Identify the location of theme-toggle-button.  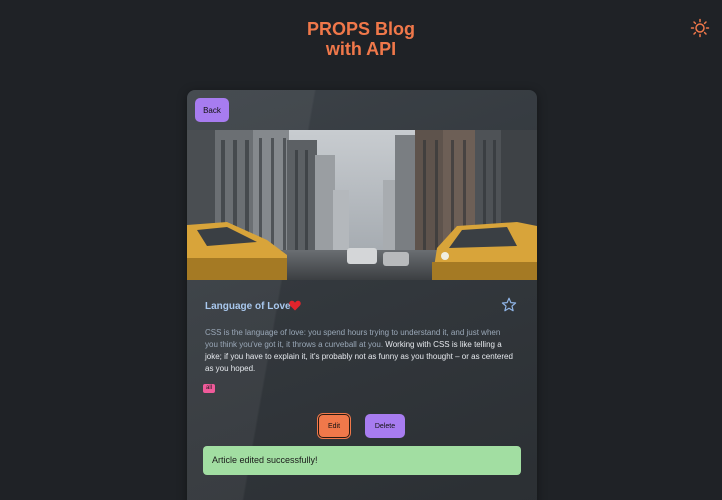
(700, 28).